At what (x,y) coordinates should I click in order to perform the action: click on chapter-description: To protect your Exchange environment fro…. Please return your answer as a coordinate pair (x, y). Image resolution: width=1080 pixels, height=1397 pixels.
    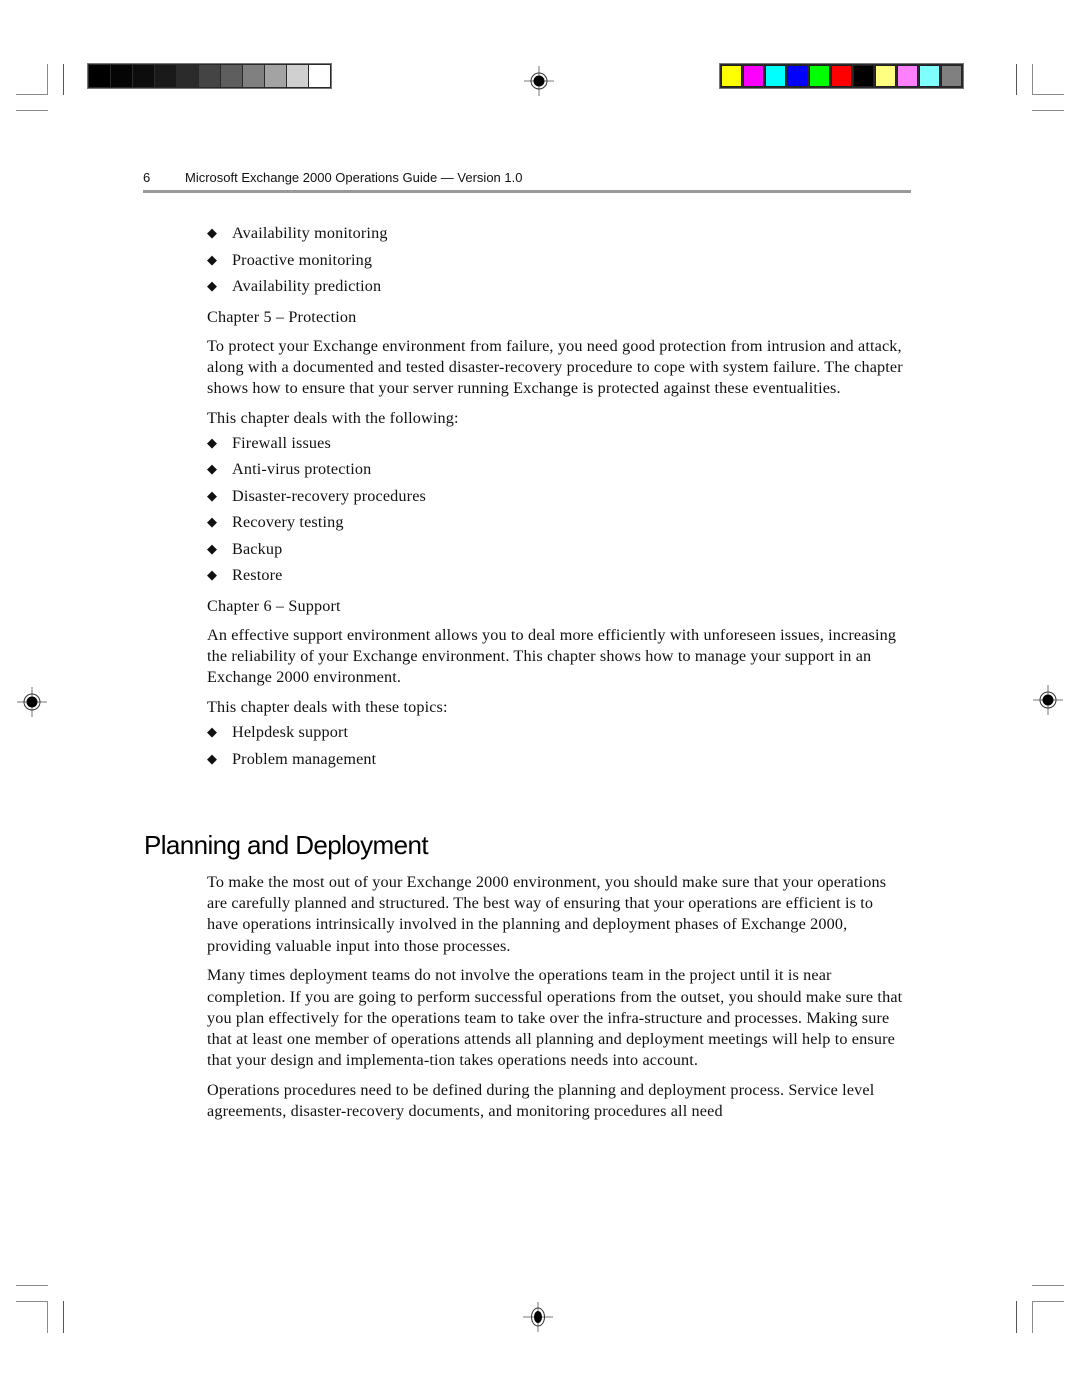
    Looking at the image, I should click on (555, 366).